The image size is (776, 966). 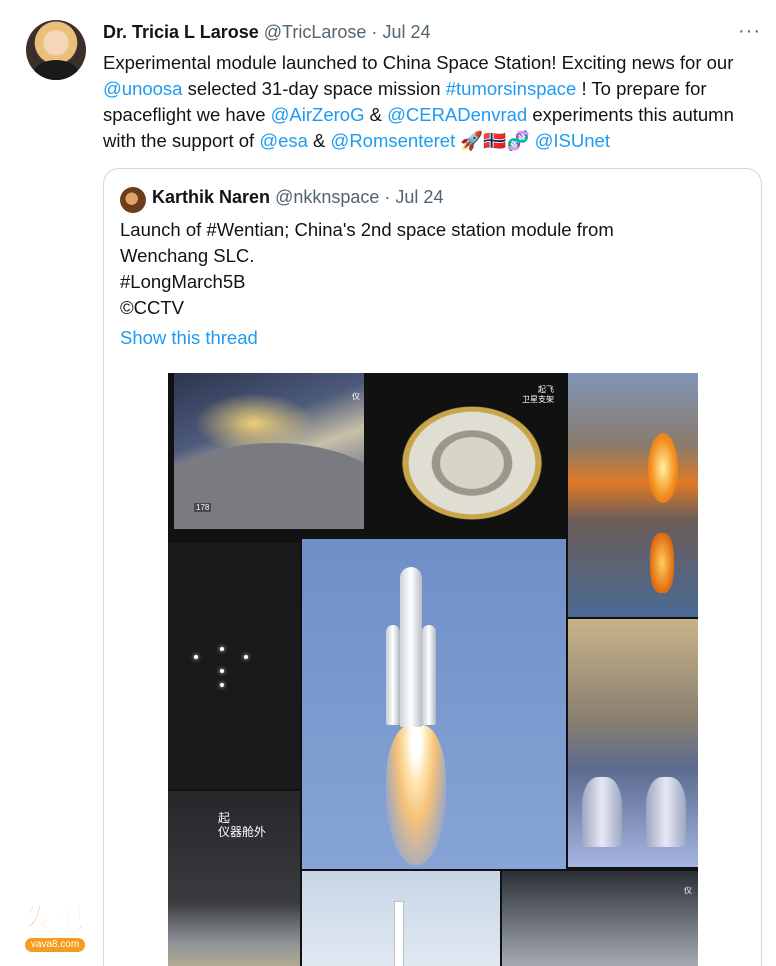 I want to click on quoted-tweet-date: Jul 24, so click(x=419, y=197).